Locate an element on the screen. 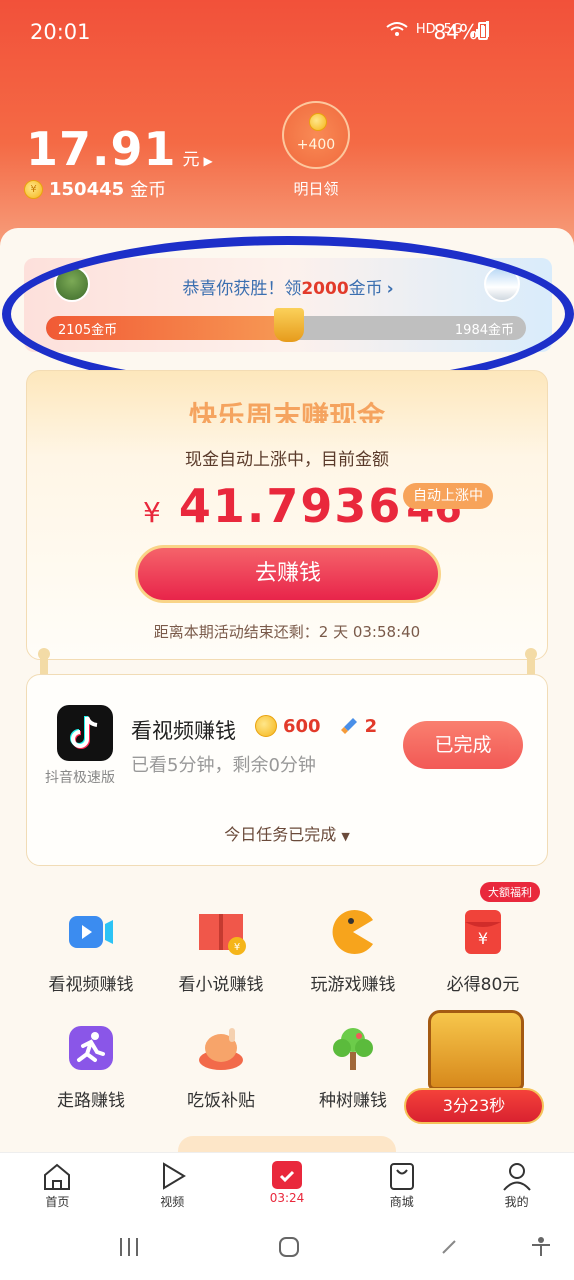 The height and width of the screenshot is (1280, 574). pk-title-suffix: 金币 is located at coordinates (365, 289).